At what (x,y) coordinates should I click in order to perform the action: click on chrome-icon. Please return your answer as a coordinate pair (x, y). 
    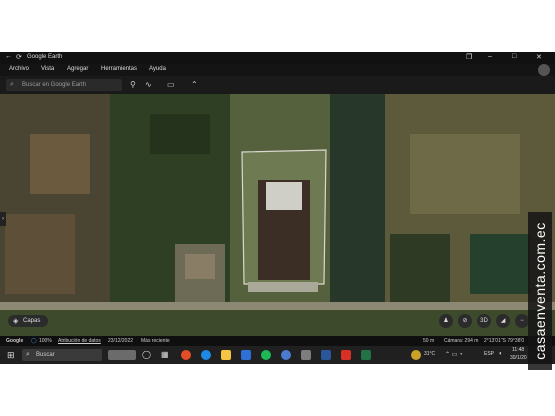
    Looking at the image, I should click on (186, 355).